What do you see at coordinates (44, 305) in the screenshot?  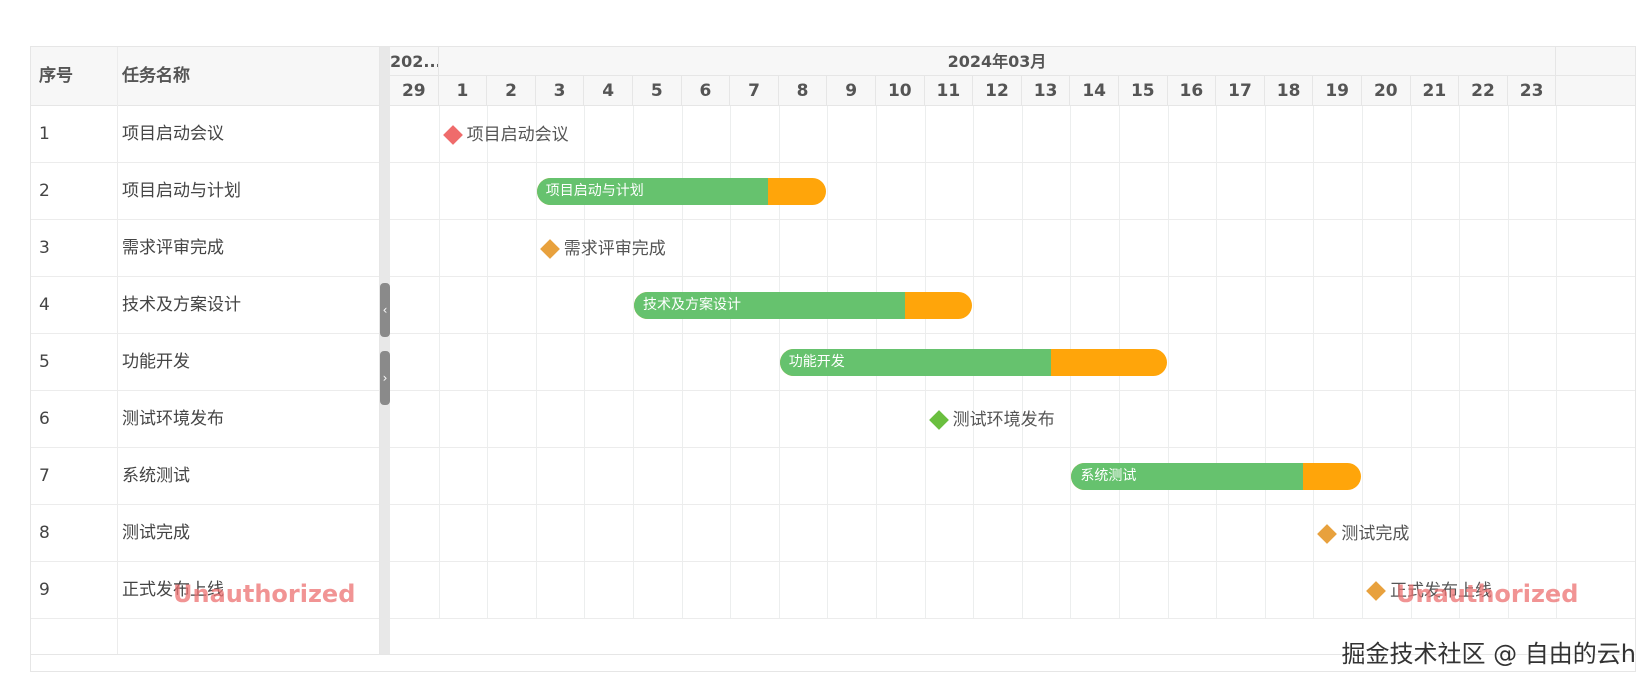 I see `task-index: 4` at bounding box center [44, 305].